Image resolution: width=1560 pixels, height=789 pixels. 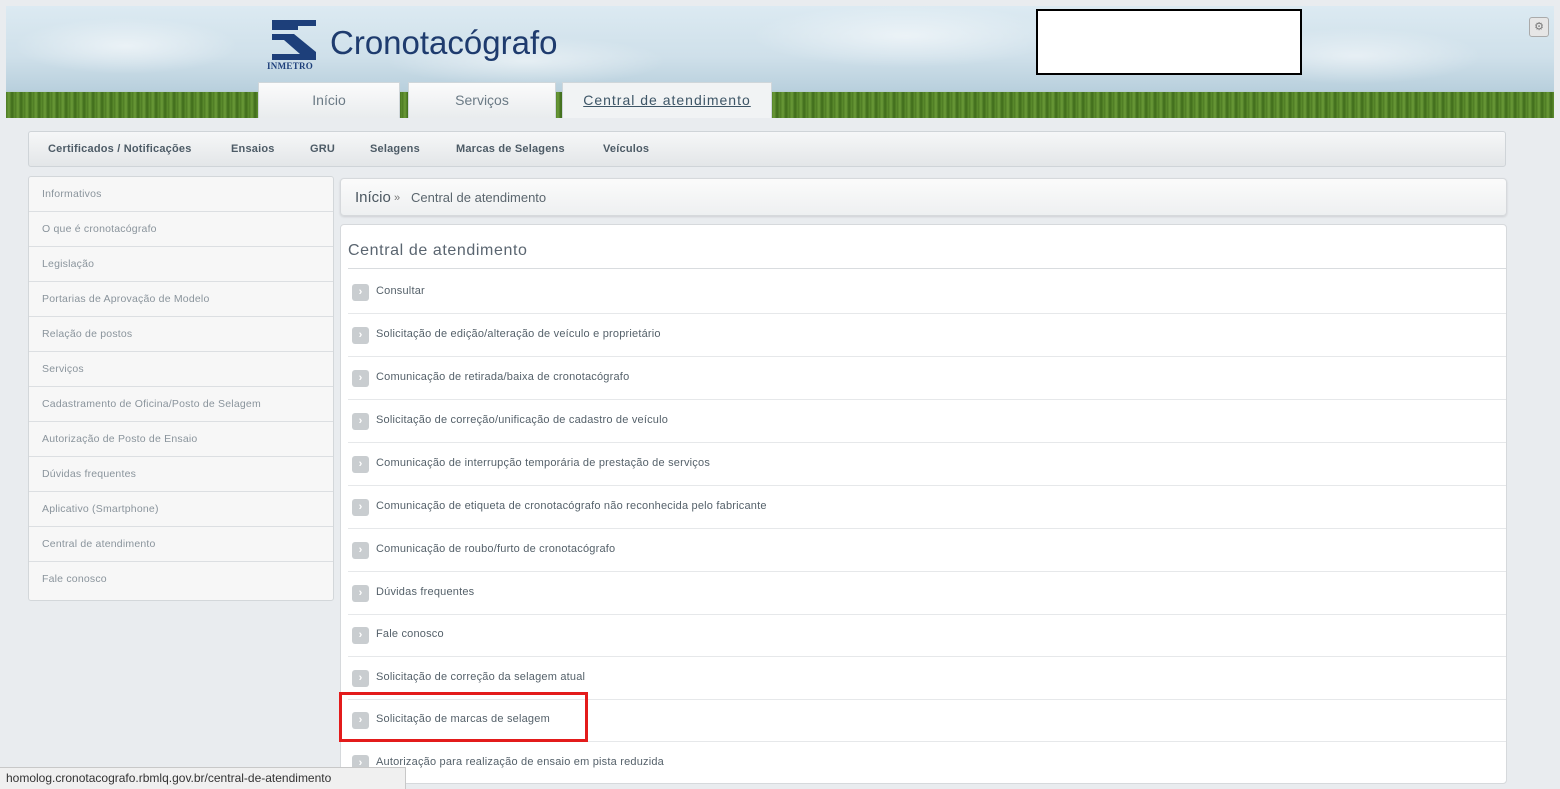 I want to click on breadcrumb-home: Início, so click(x=373, y=197).